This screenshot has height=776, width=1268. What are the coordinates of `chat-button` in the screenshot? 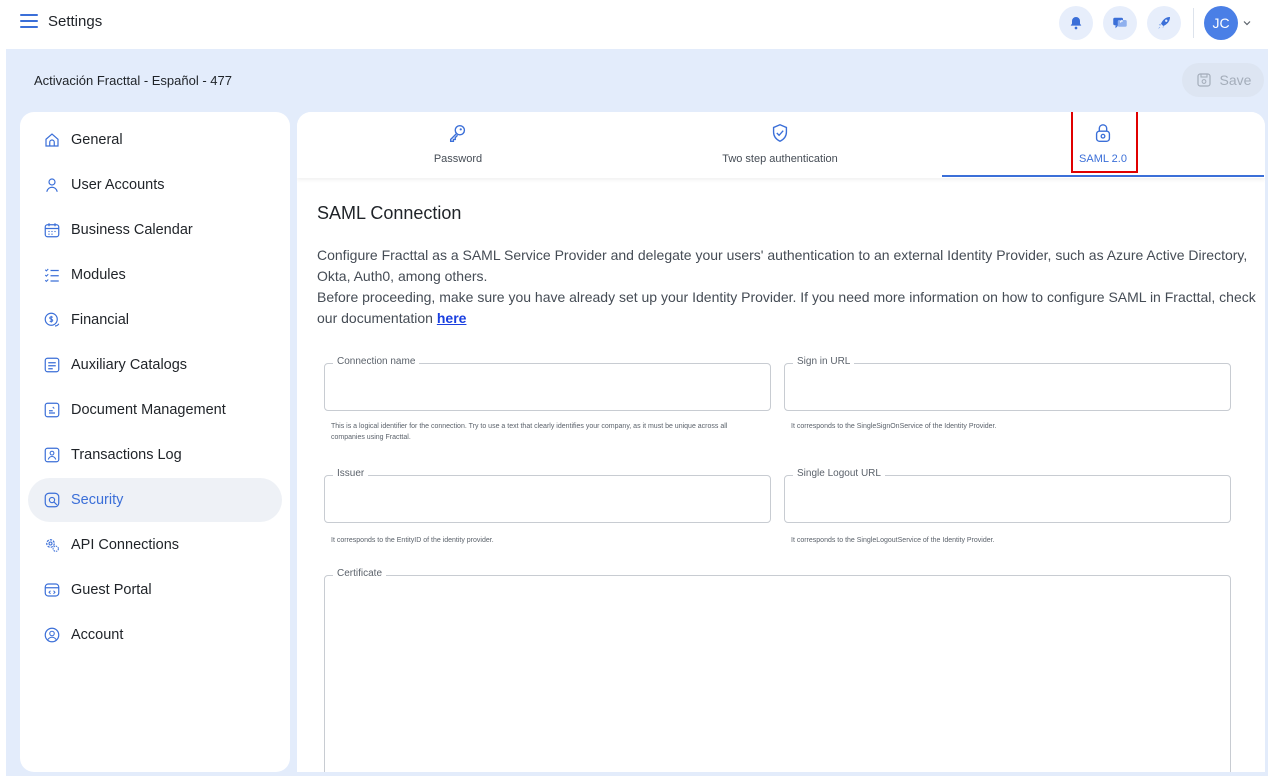 It's located at (1120, 23).